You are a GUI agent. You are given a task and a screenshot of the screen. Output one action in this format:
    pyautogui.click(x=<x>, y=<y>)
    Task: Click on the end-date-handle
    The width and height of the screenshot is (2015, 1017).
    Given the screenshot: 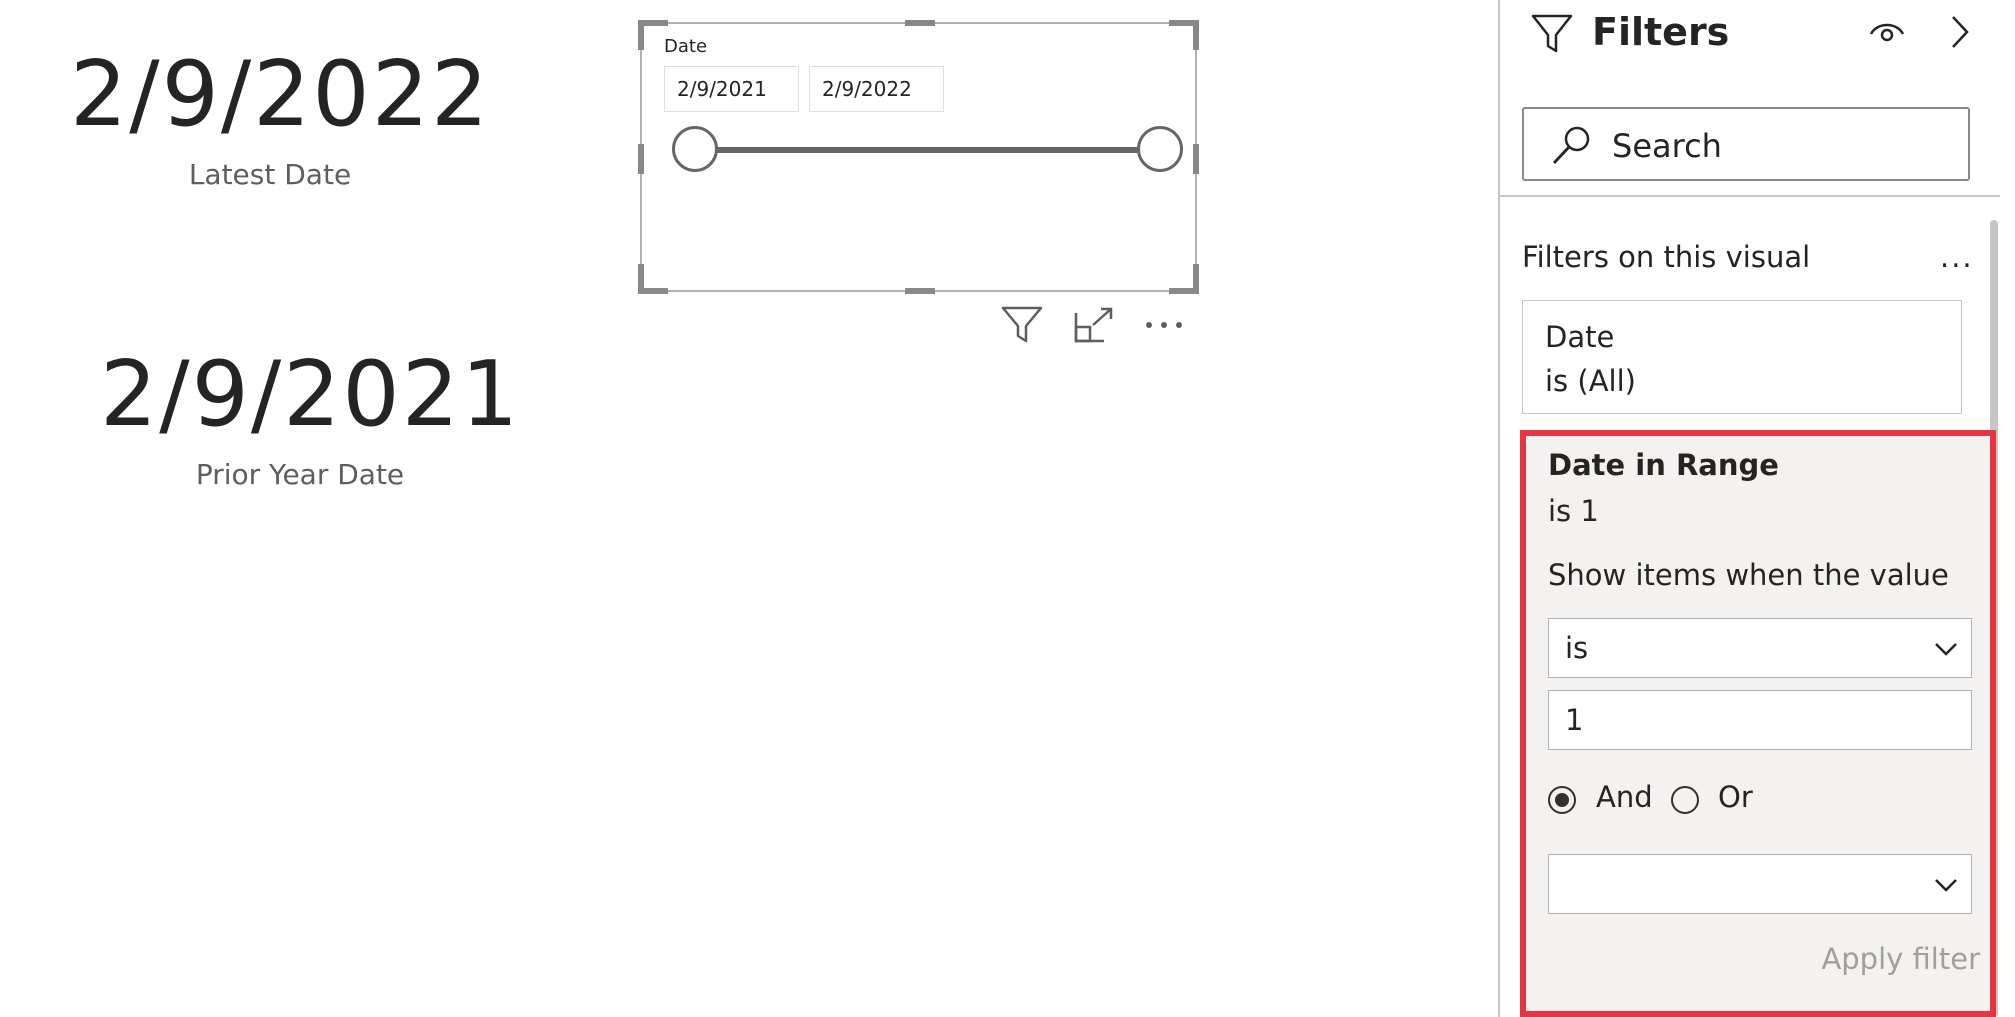 What is the action you would take?
    pyautogui.click(x=1160, y=149)
    